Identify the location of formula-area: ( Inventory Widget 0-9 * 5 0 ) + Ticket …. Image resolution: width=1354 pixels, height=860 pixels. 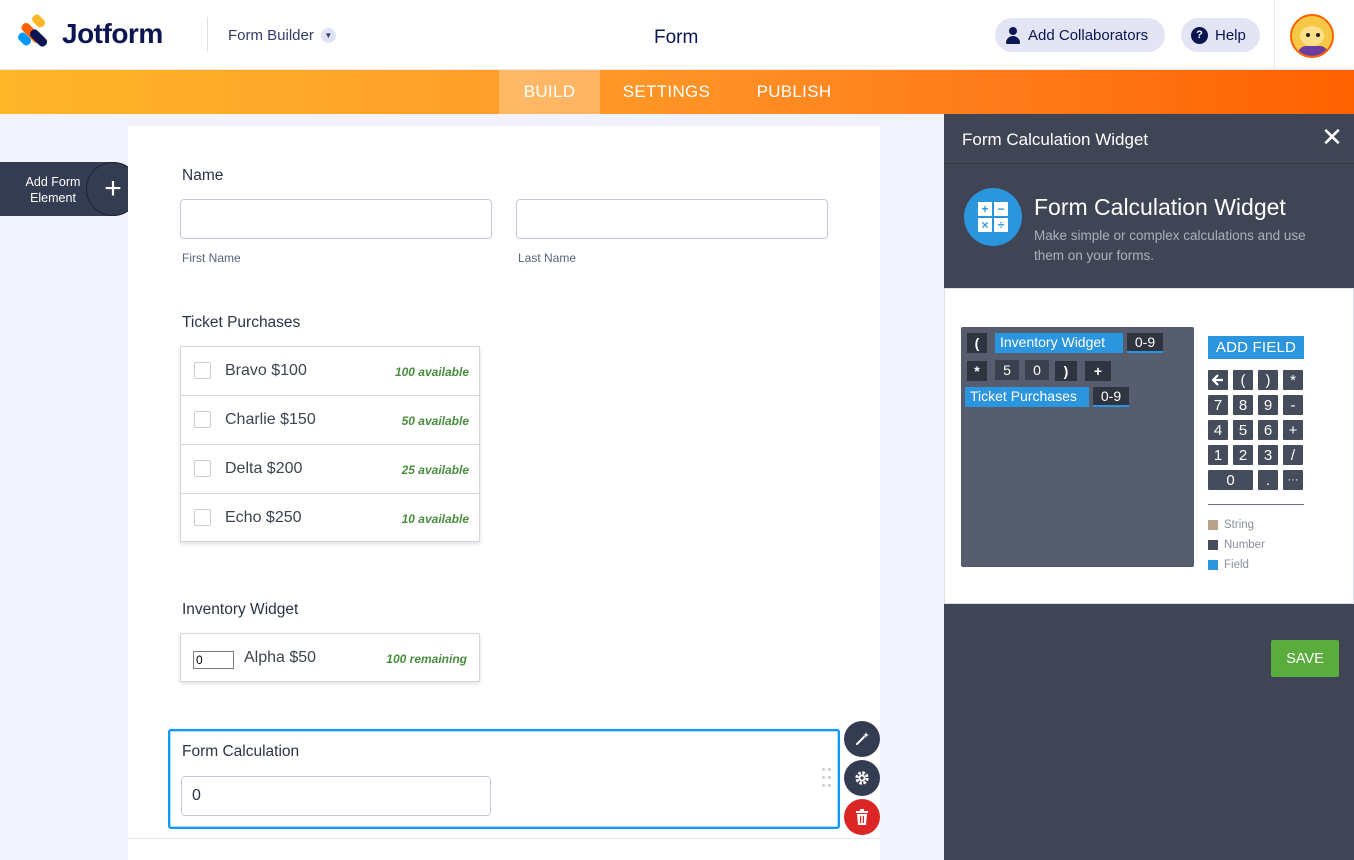
(1077, 447).